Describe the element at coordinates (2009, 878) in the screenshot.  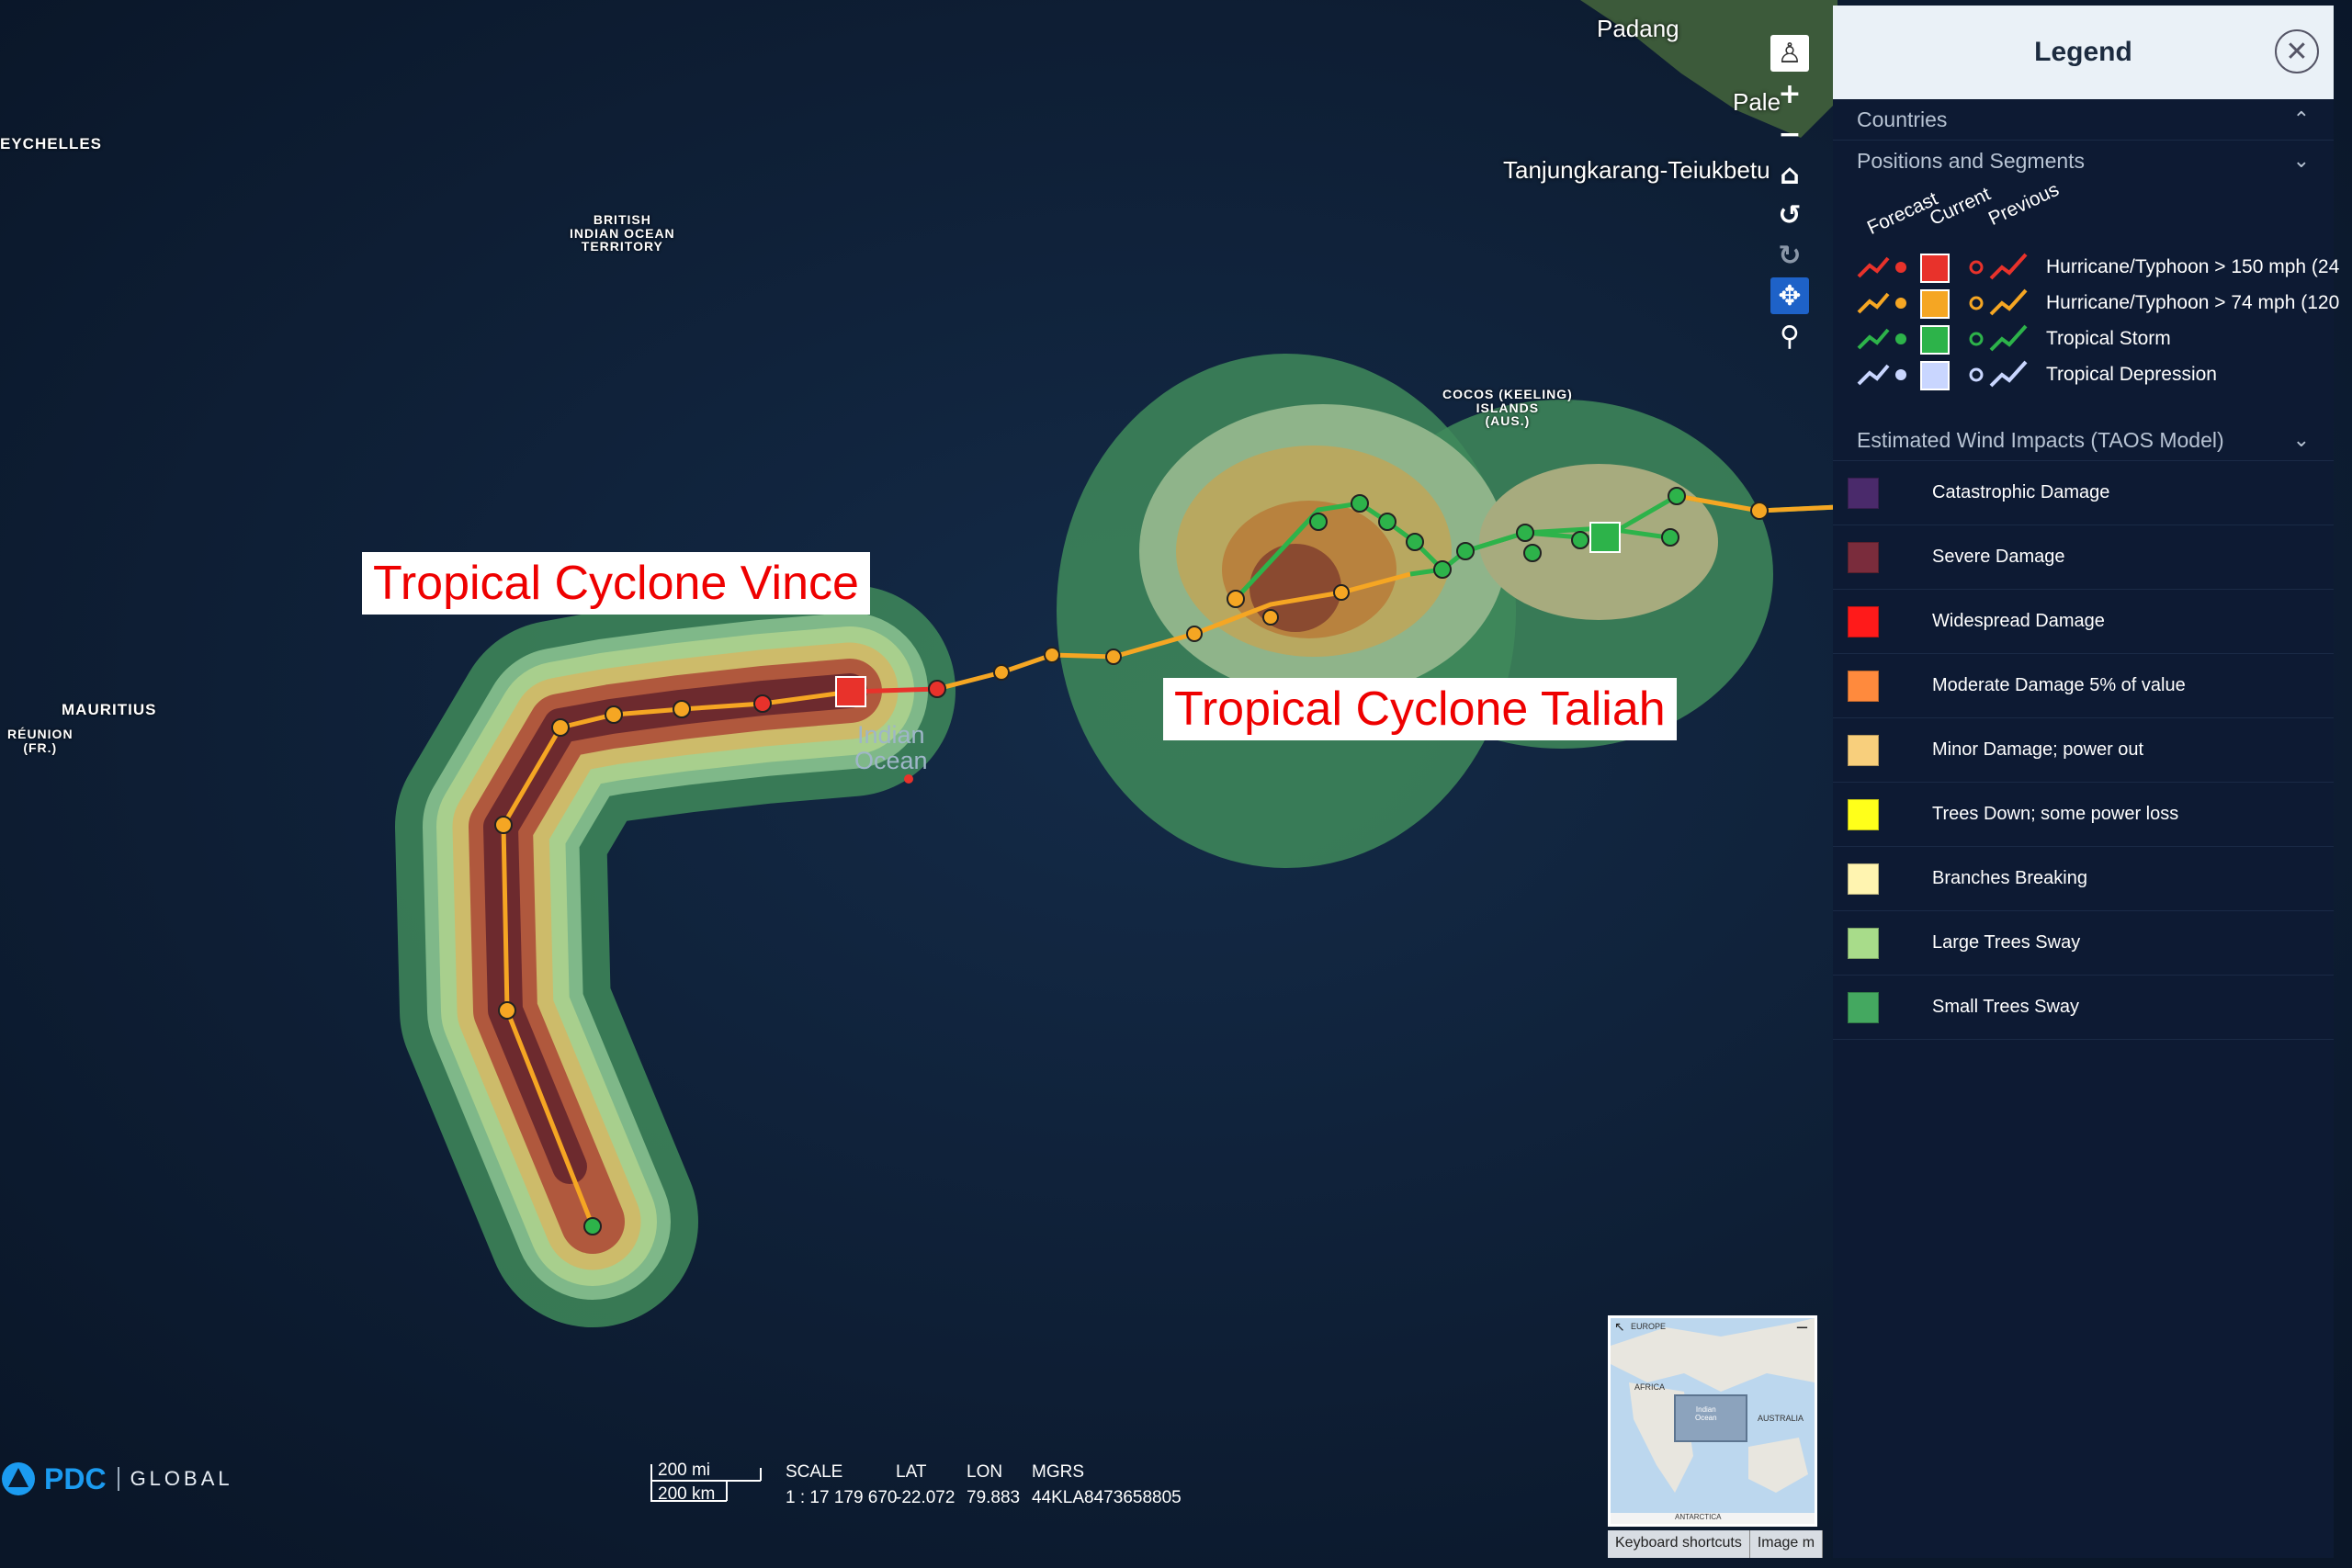
I see `wind-impact-label: Branches Breaking` at that location.